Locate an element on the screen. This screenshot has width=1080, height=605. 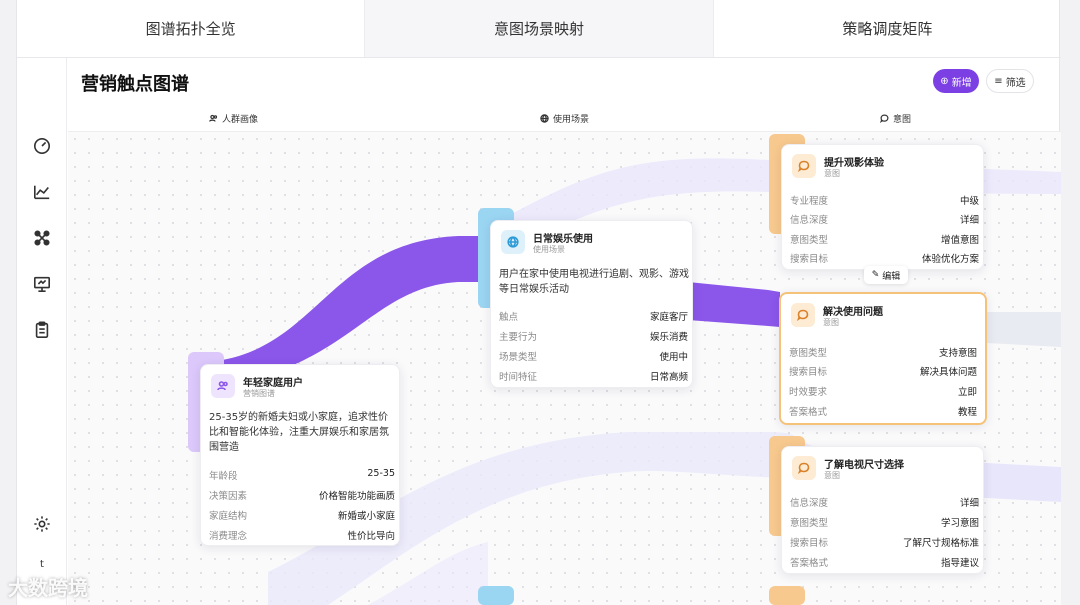
row-value: 增值意图 is located at coordinates (959, 240).